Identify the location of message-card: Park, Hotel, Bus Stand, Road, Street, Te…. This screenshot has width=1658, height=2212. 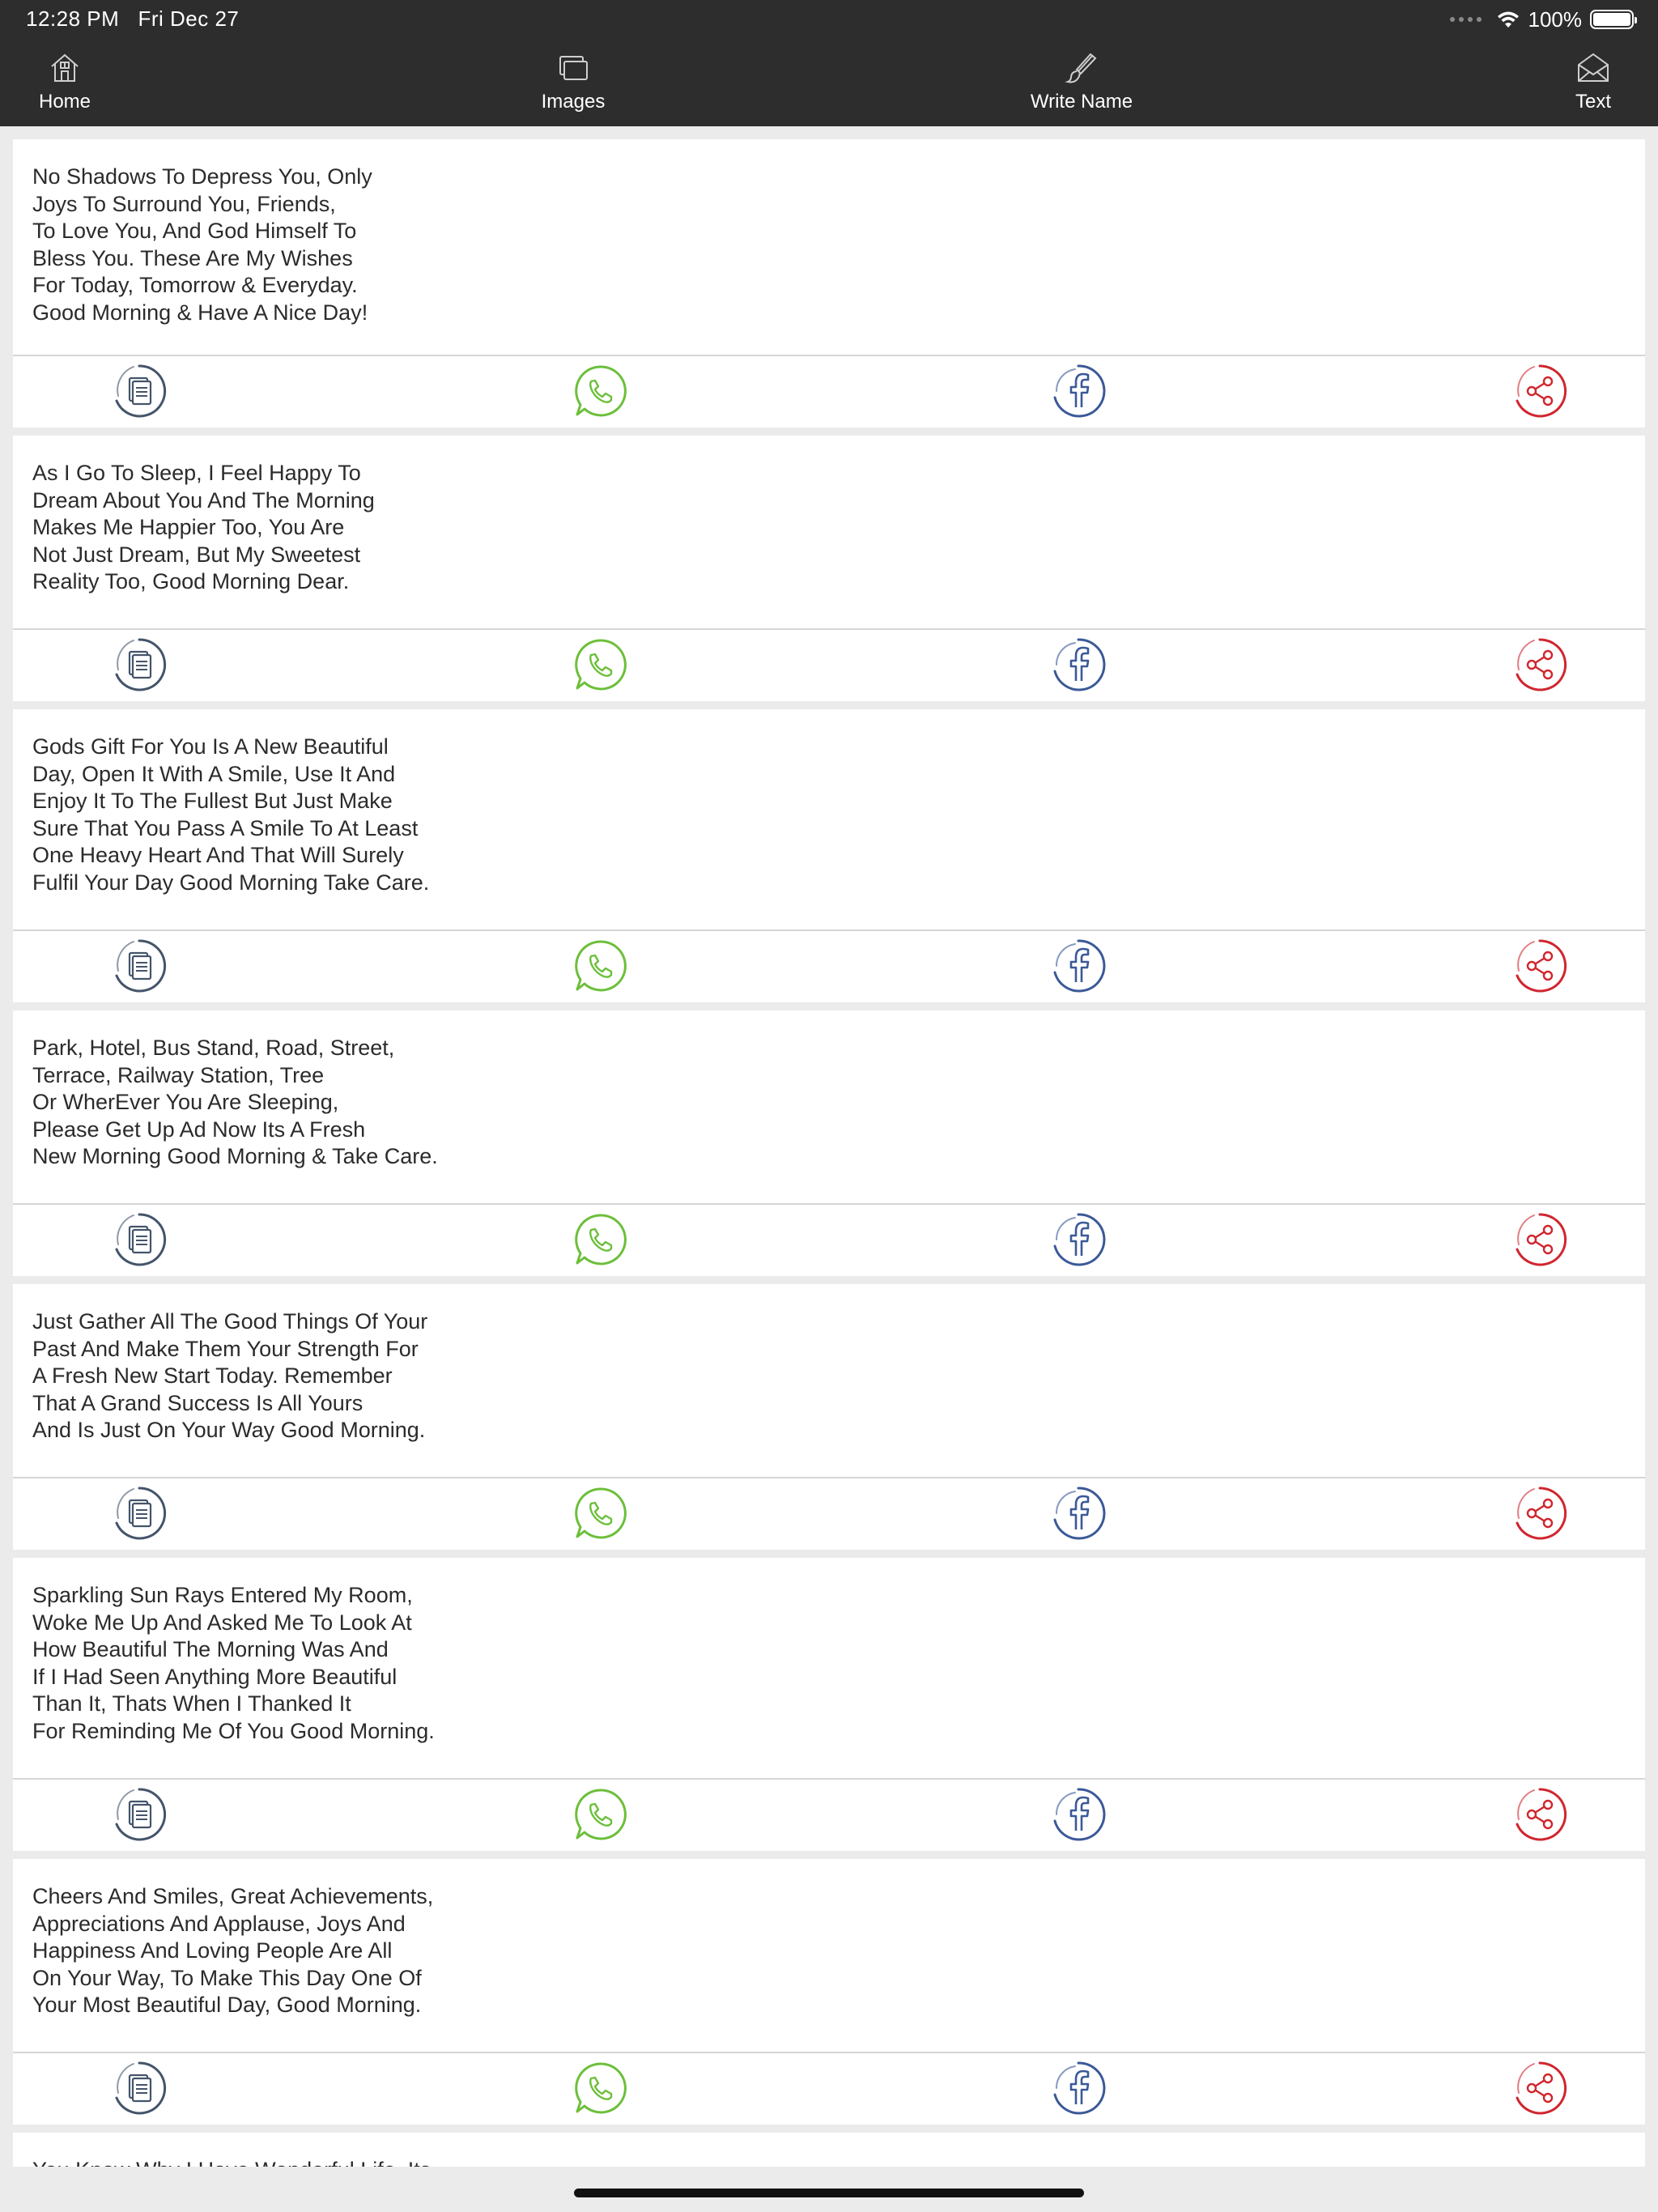
(829, 1143).